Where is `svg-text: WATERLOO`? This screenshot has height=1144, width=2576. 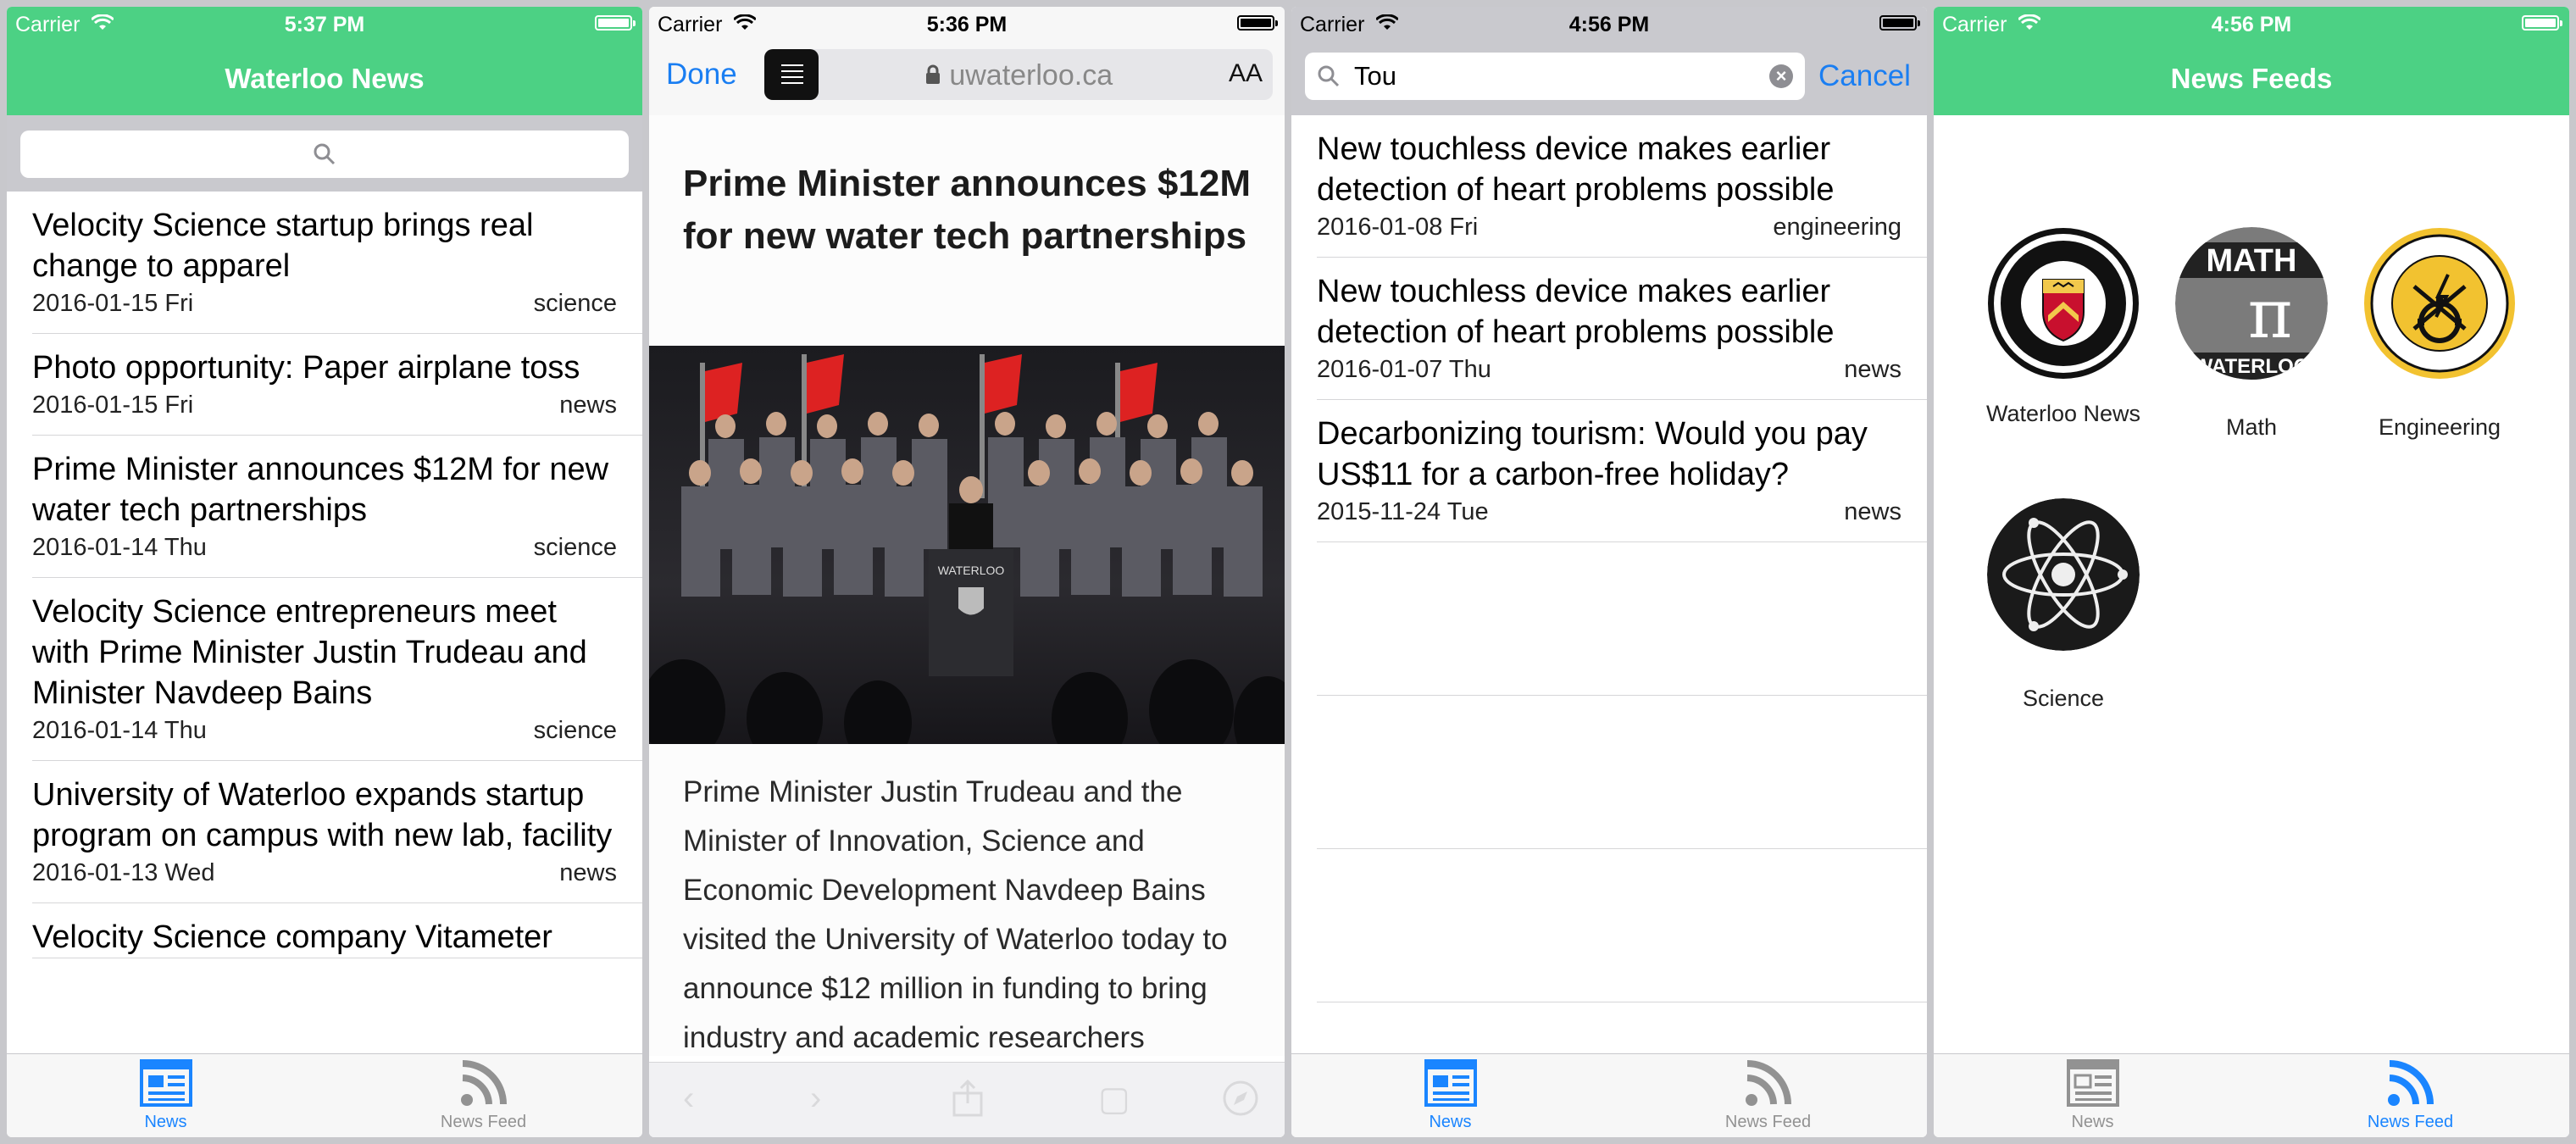
svg-text: WATERLOO is located at coordinates (2252, 366).